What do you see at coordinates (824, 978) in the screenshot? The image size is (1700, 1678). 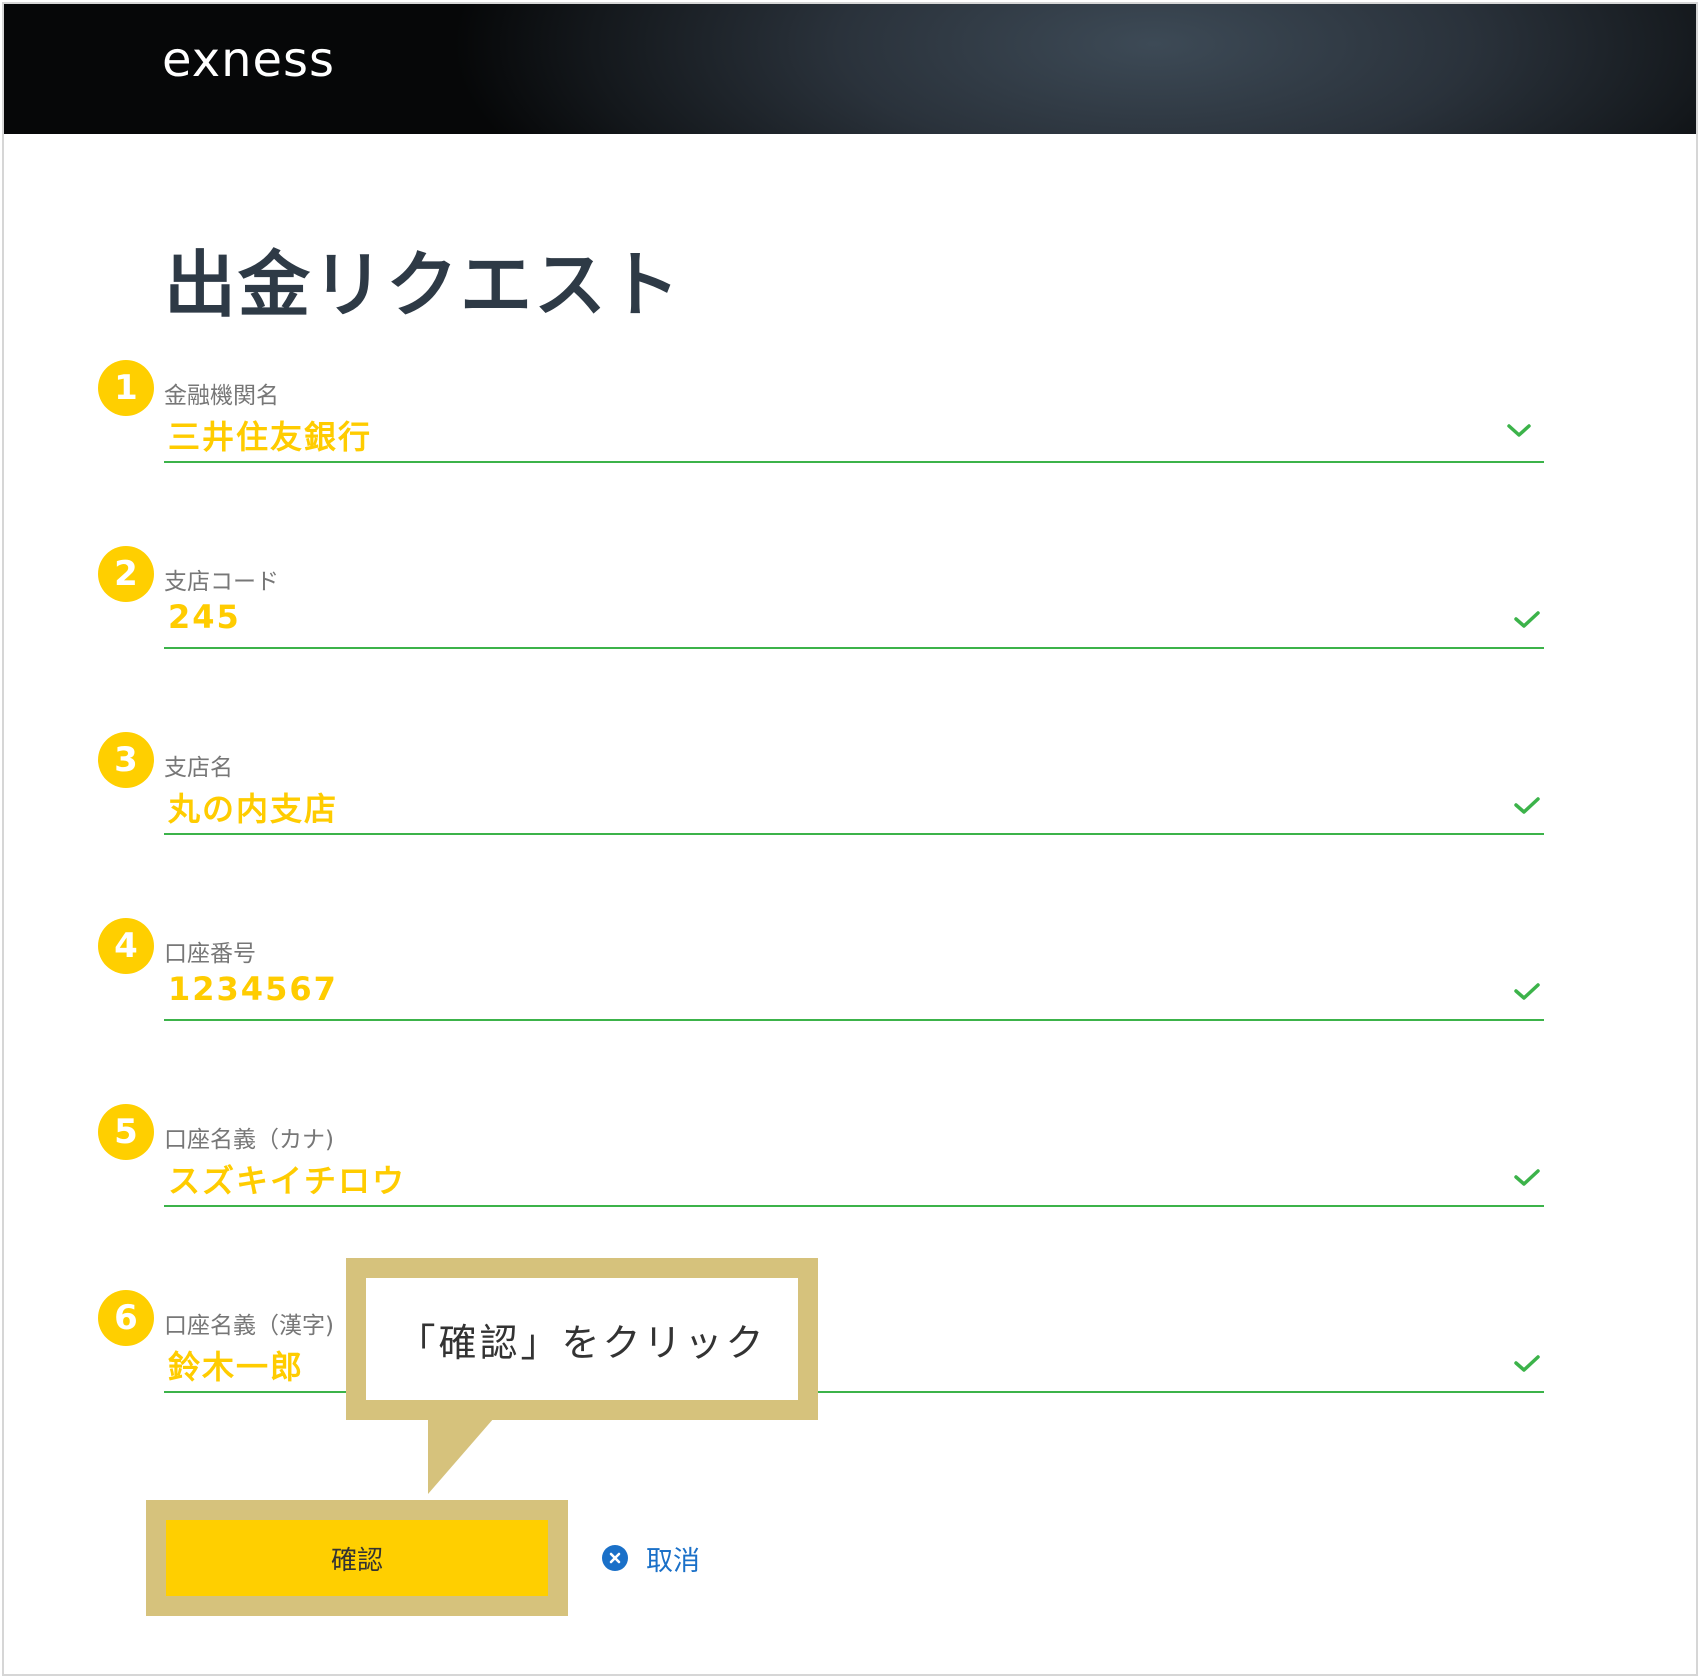 I see `account-number-field: 4 口座番号 1234567` at bounding box center [824, 978].